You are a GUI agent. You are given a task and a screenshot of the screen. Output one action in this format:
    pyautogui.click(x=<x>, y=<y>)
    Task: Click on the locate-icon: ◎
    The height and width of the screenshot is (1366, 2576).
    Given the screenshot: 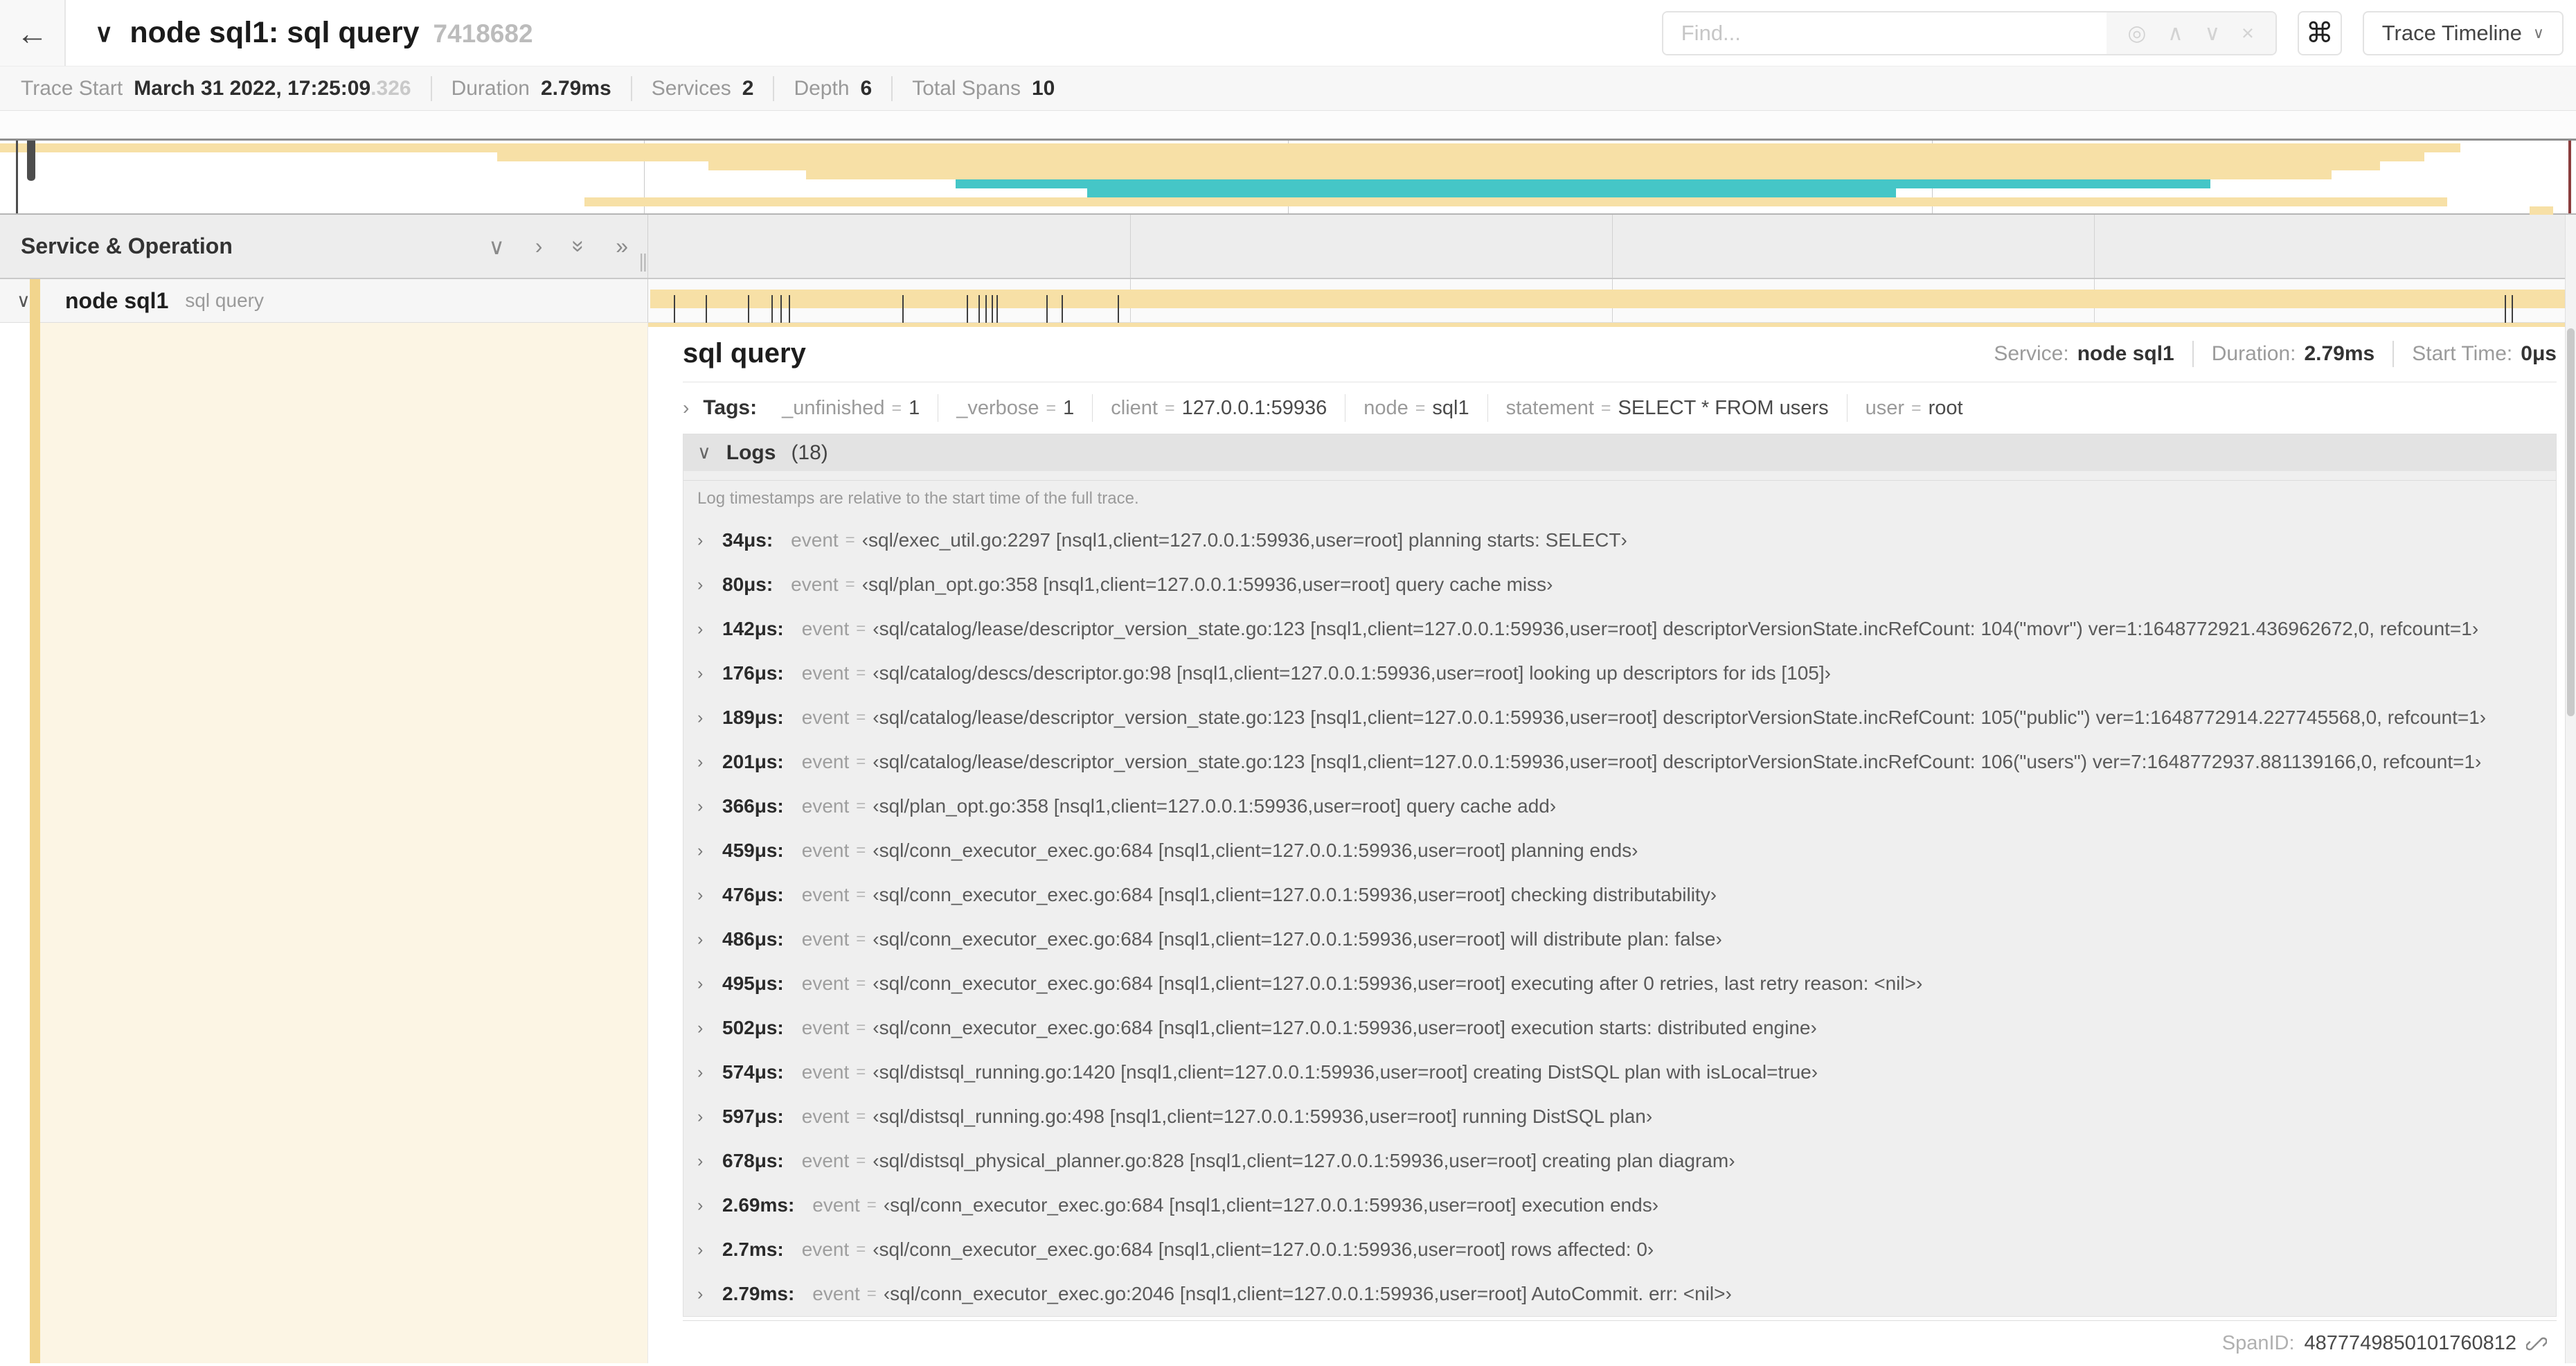 What is the action you would take?
    pyautogui.click(x=2137, y=33)
    